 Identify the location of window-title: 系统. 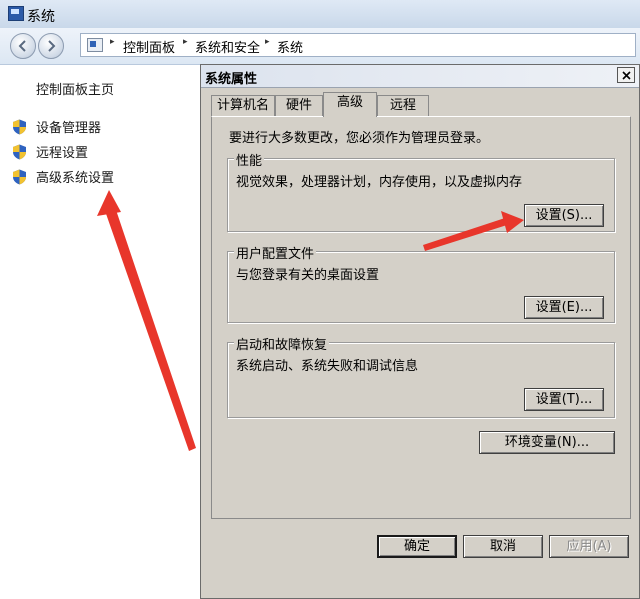
(41, 17).